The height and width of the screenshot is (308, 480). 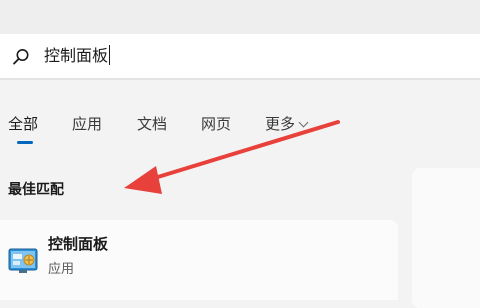 I want to click on active-tab-indicator, so click(x=25, y=142).